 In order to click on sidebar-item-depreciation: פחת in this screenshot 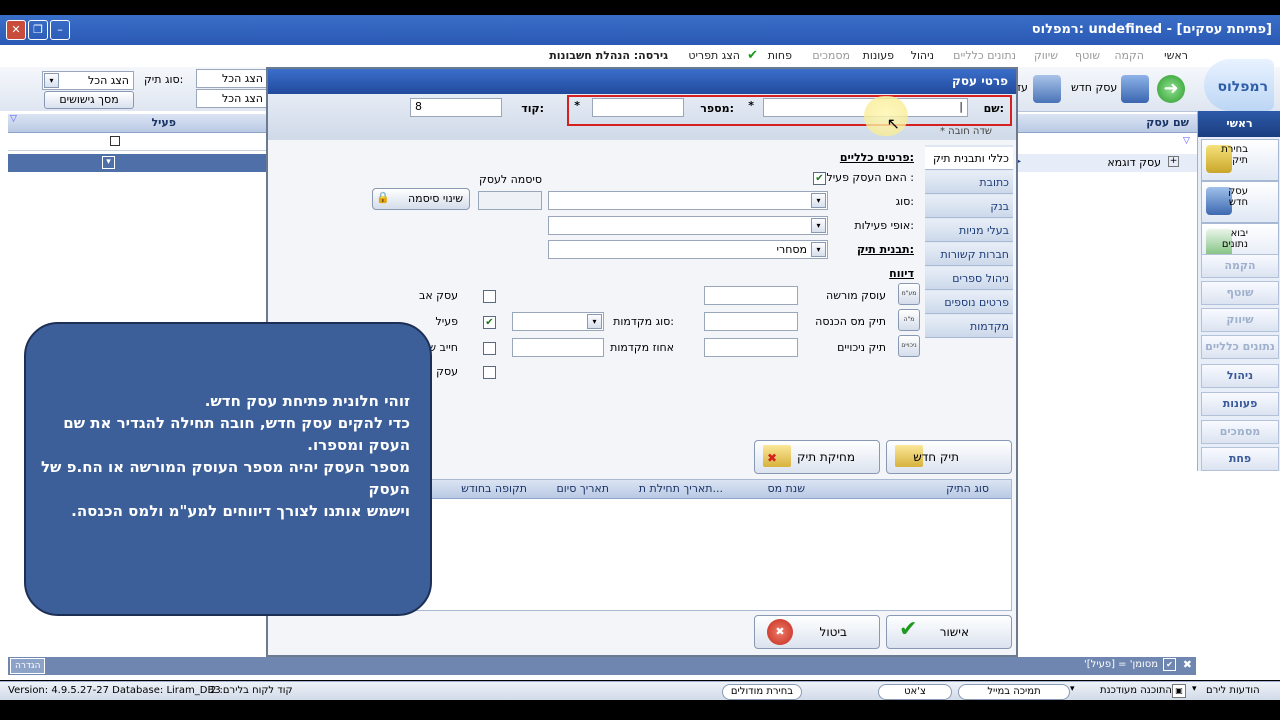, I will do `click(1240, 459)`.